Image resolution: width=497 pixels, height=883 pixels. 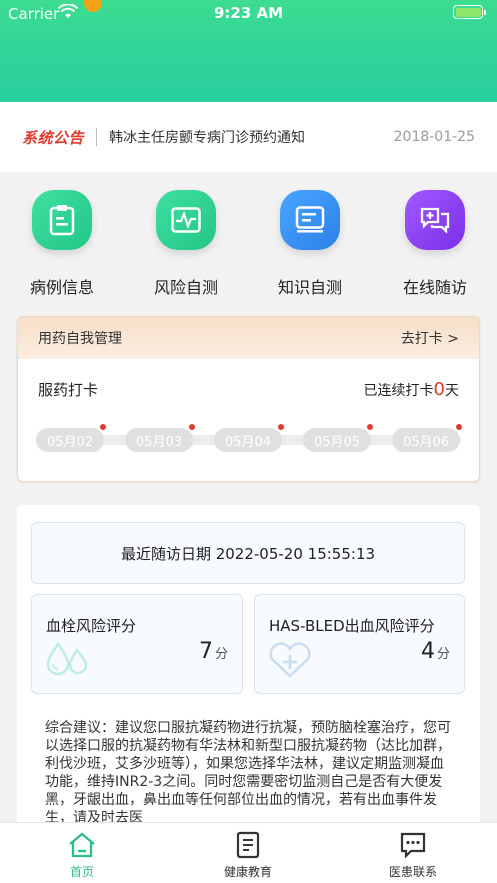 I want to click on heart-plus-icon, so click(x=290, y=662).